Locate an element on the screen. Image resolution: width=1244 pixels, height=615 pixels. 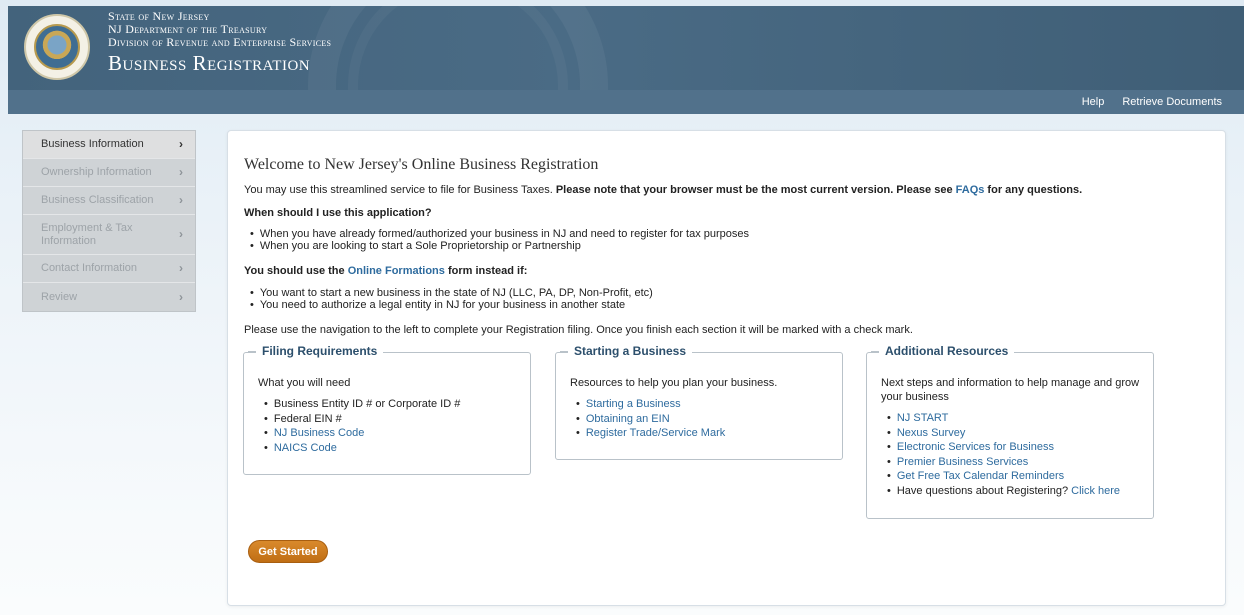
sidebar-item-review: Review › is located at coordinates (109, 297).